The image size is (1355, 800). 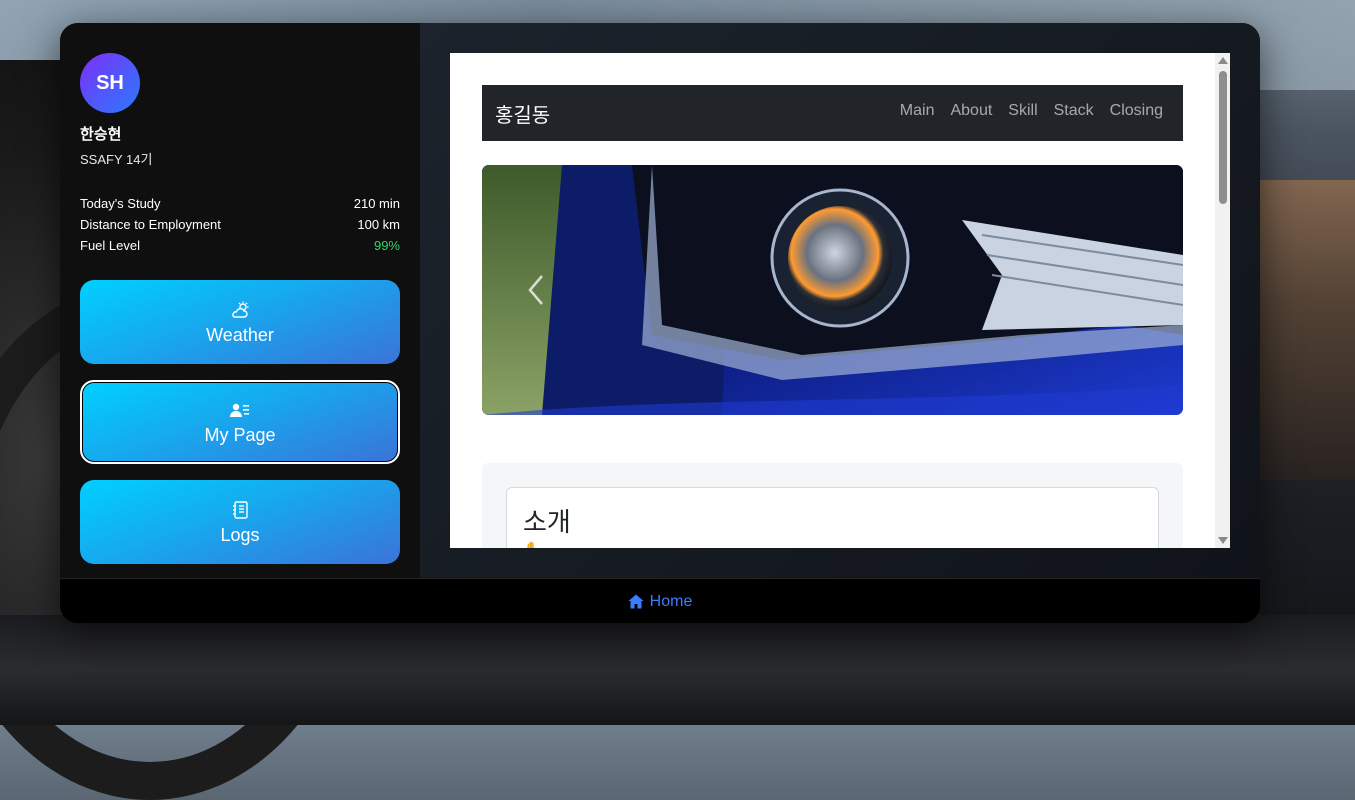 What do you see at coordinates (1223, 137) in the screenshot?
I see `scrollbar-thumb` at bounding box center [1223, 137].